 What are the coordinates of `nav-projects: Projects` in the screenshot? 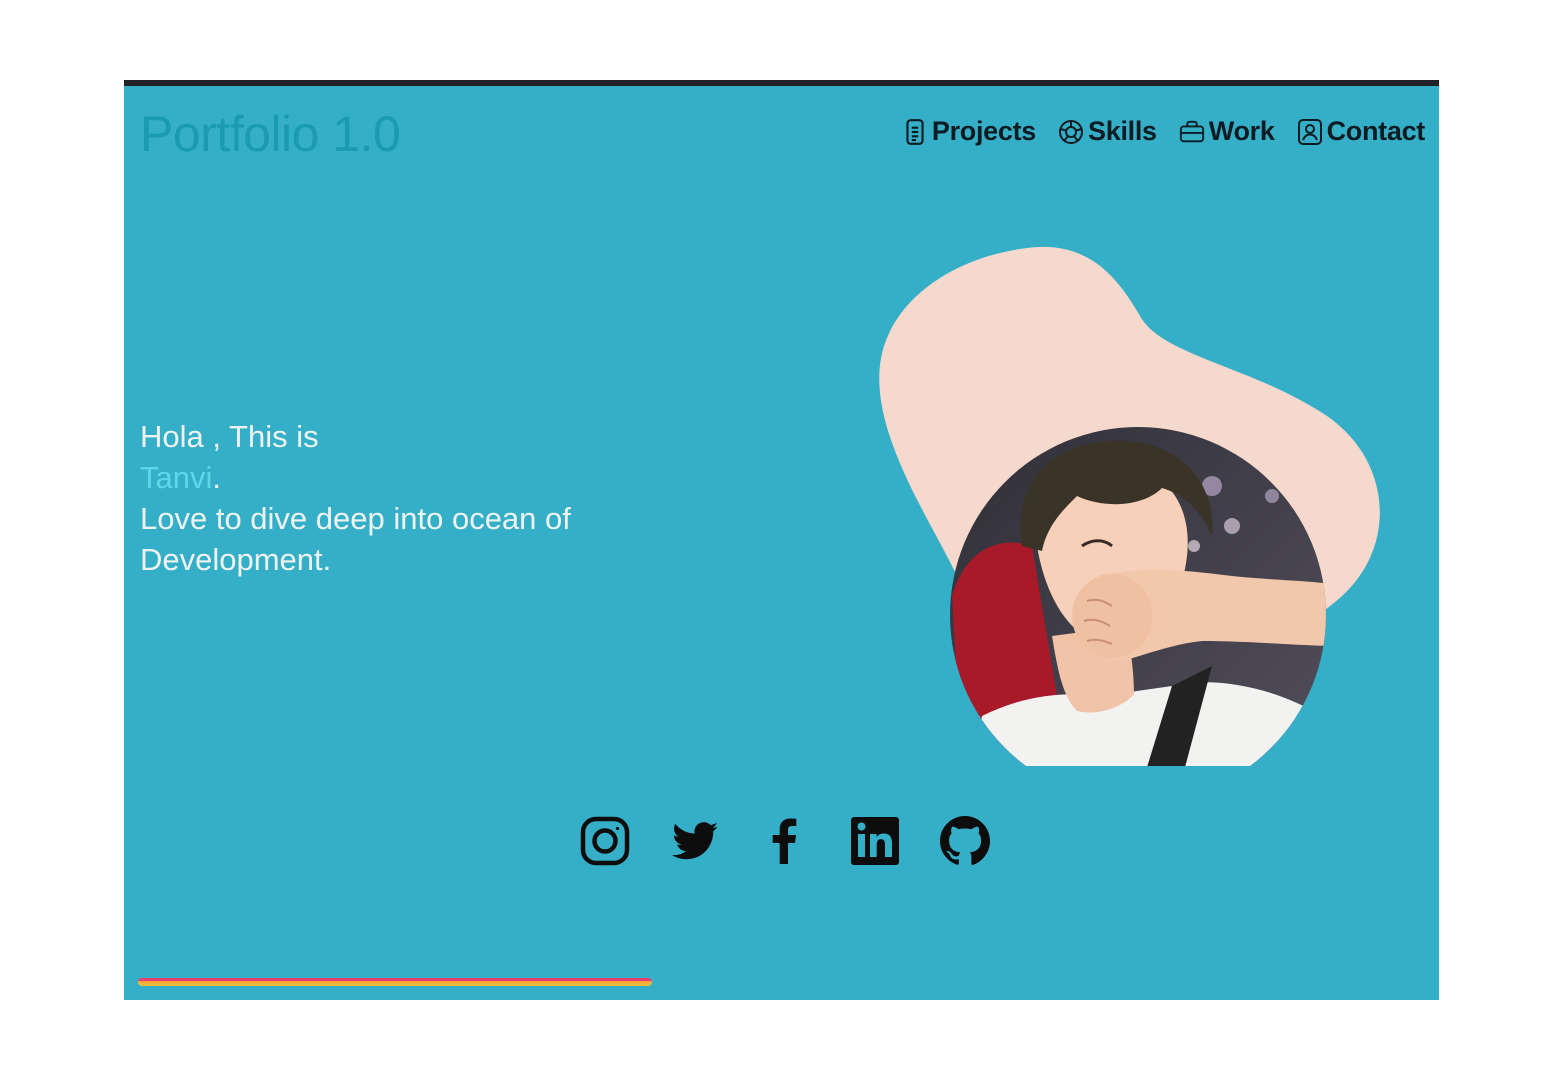 It's located at (969, 131).